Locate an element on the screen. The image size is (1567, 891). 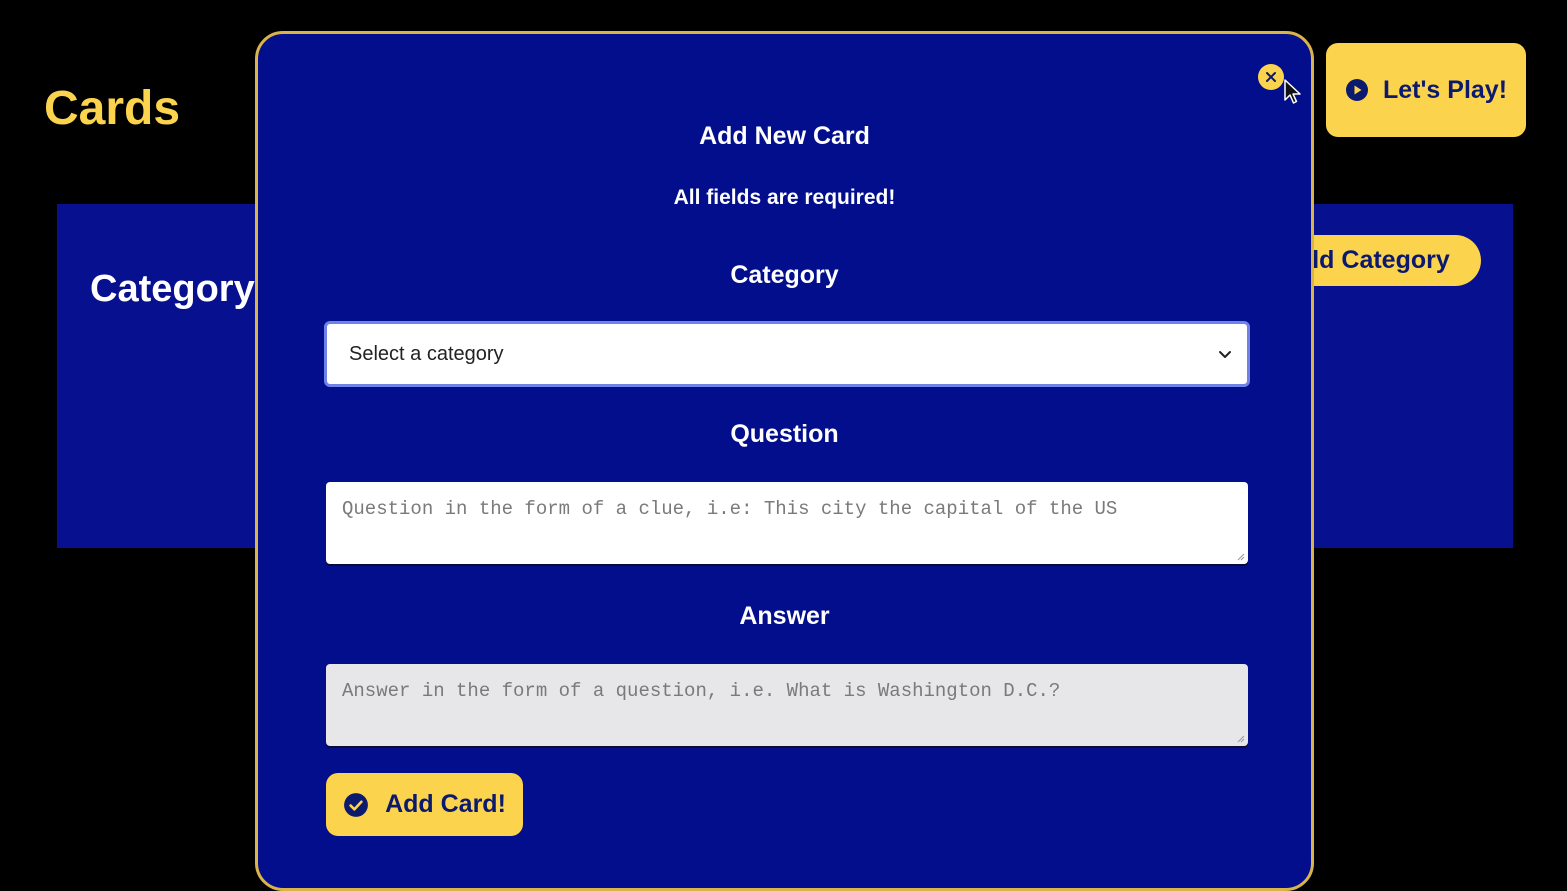
play-circle-icon is located at coordinates (1356, 90).